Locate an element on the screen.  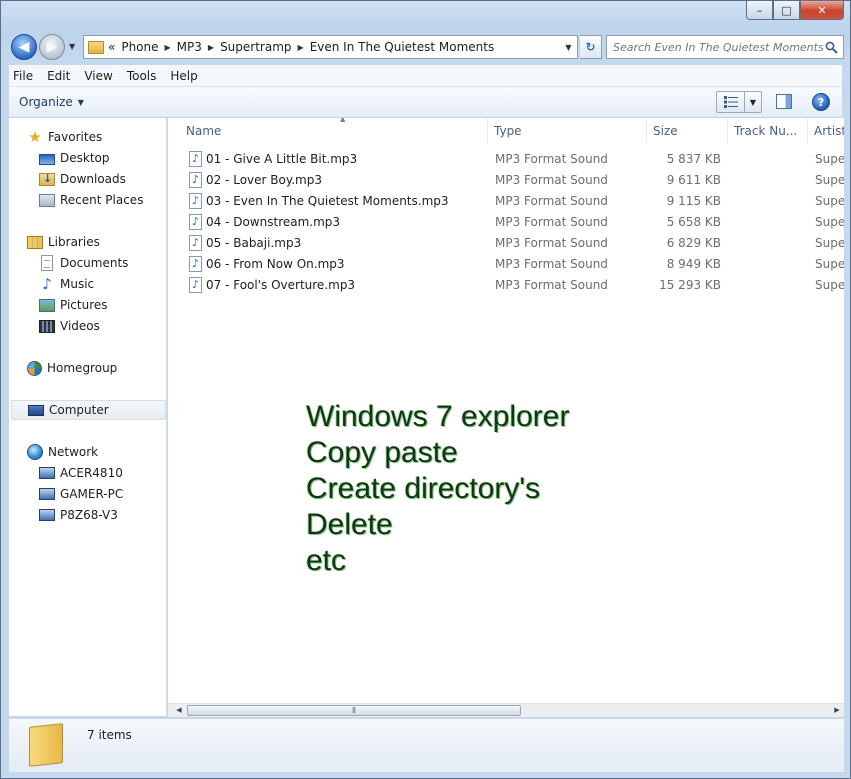
sidebar-label: GAMER-PC is located at coordinates (92, 494).